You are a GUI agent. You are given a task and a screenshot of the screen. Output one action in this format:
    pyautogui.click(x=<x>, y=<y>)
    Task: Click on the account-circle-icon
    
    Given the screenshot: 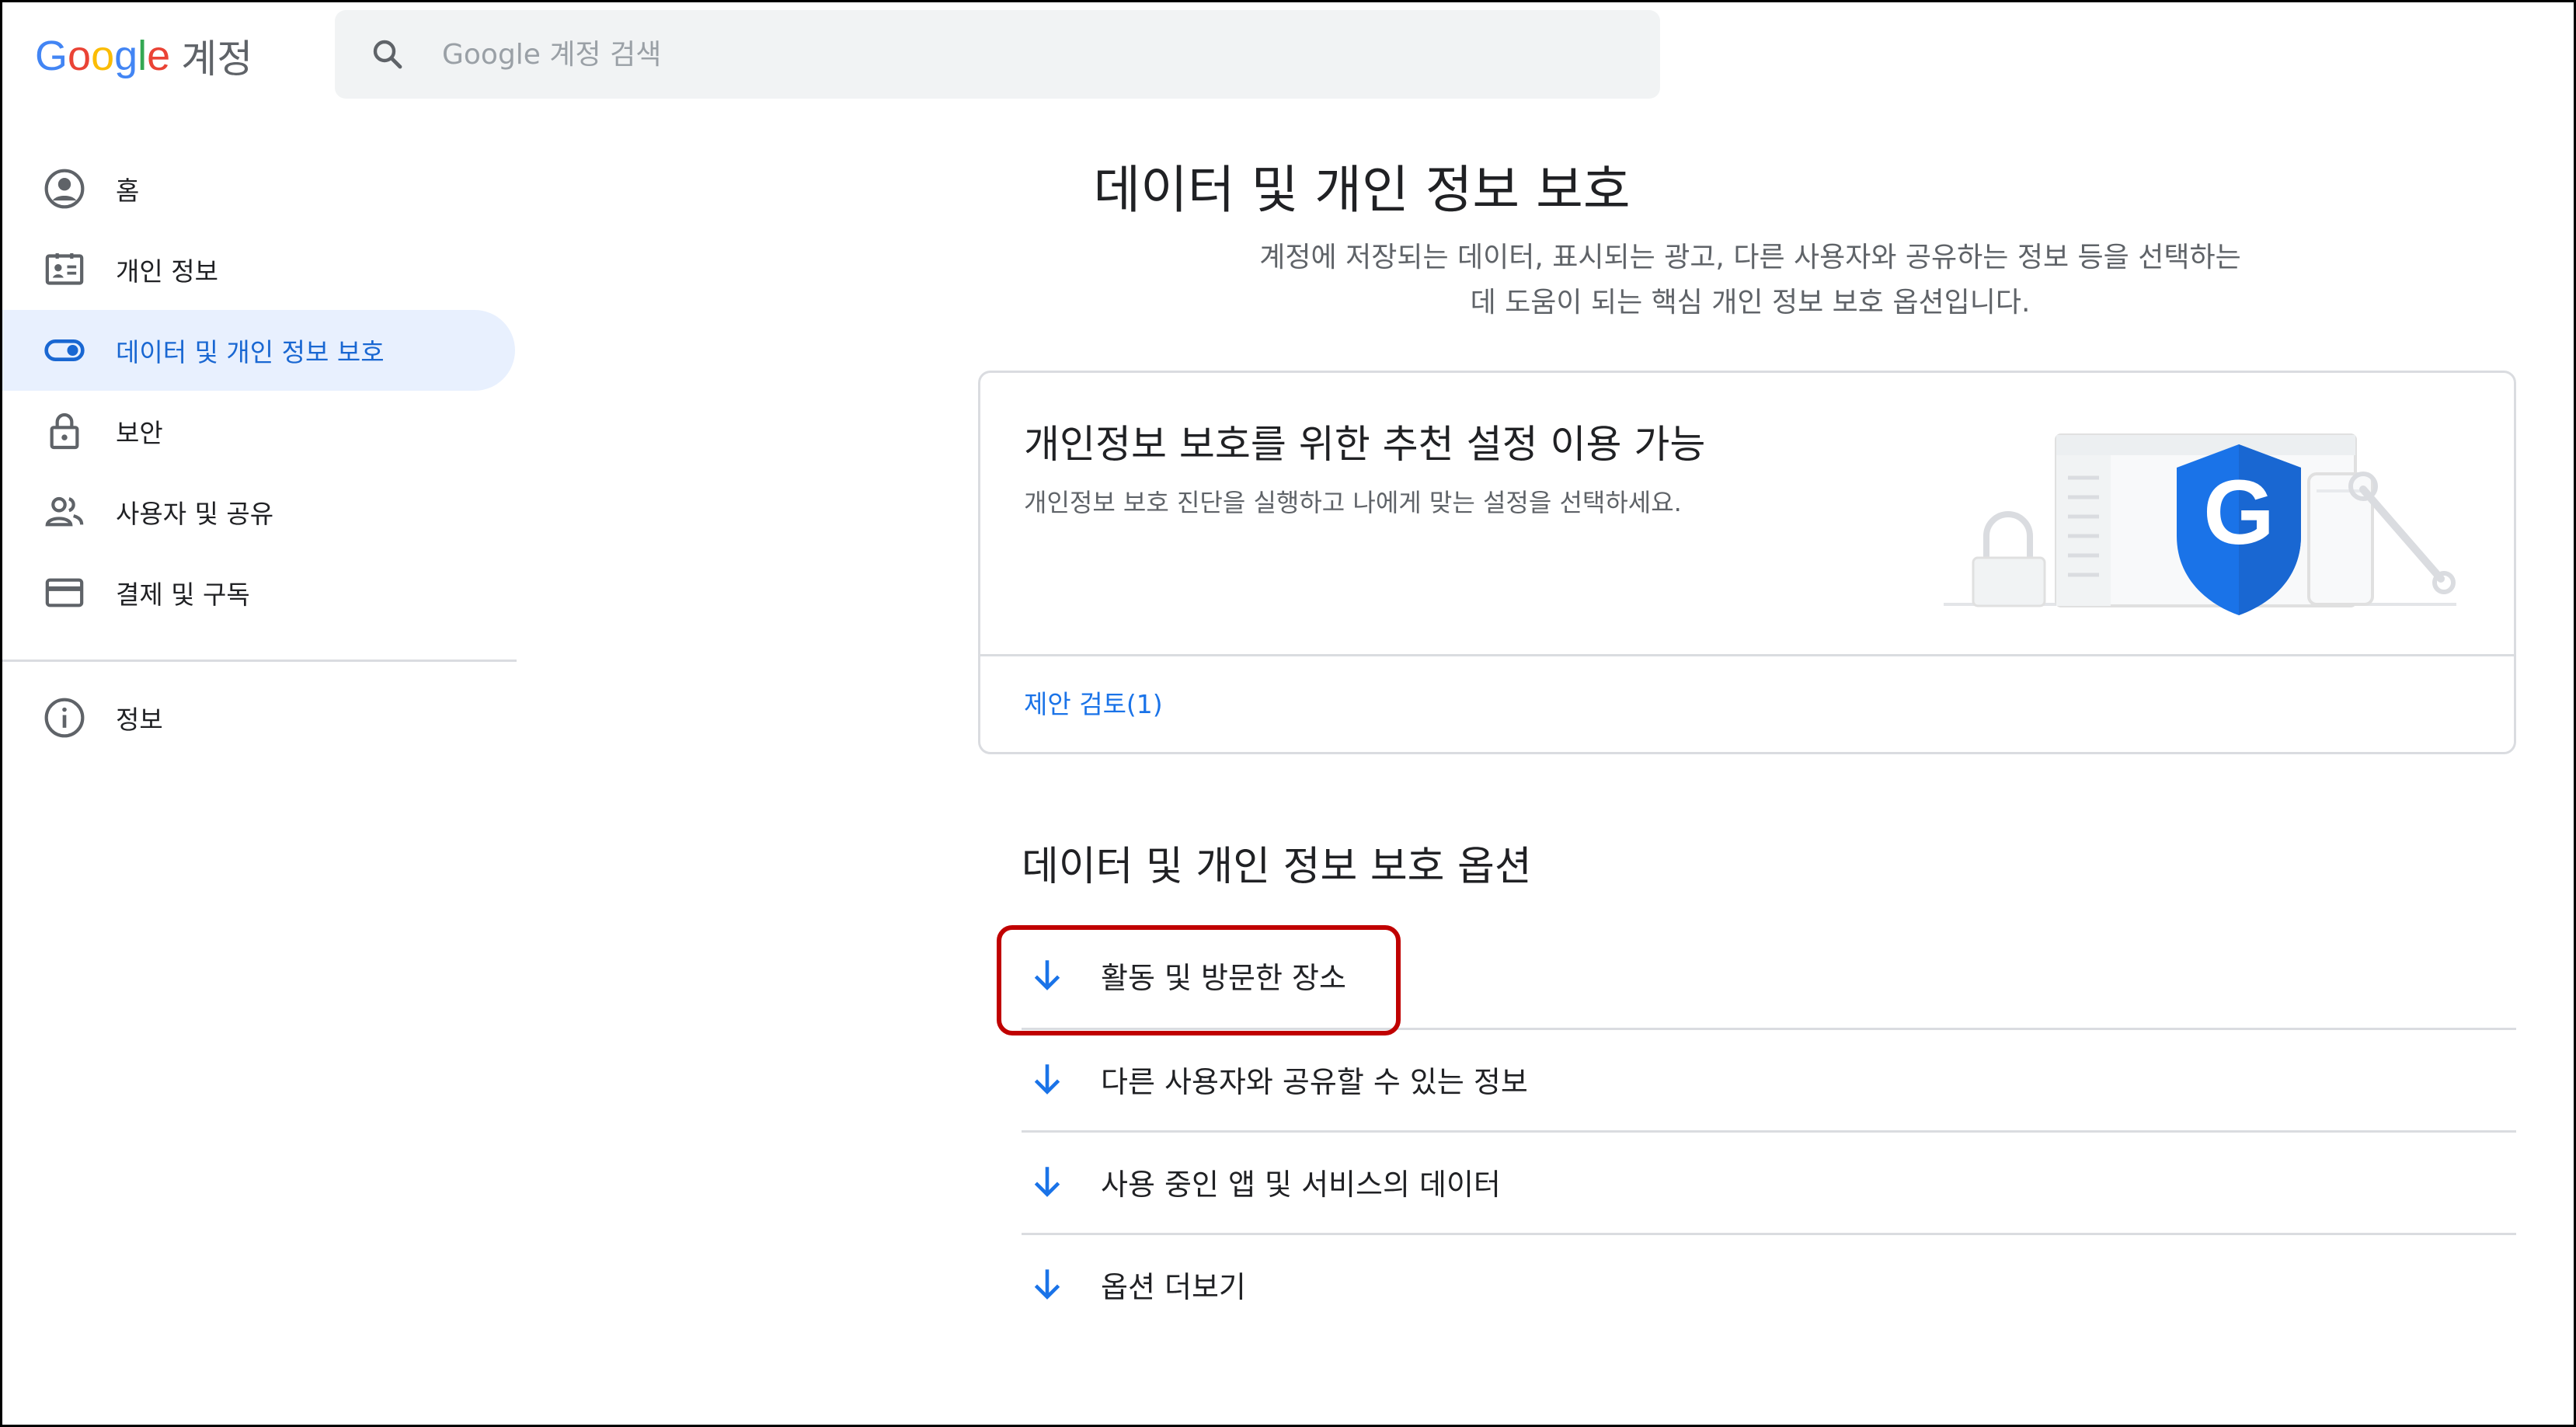 What is the action you would take?
    pyautogui.click(x=64, y=189)
    